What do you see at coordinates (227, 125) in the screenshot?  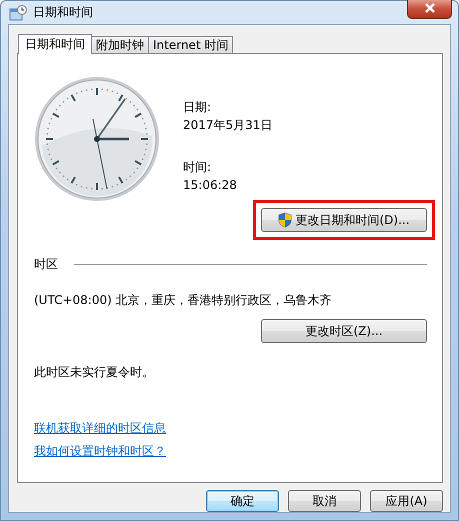 I see `date-value: 2017年5月31日` at bounding box center [227, 125].